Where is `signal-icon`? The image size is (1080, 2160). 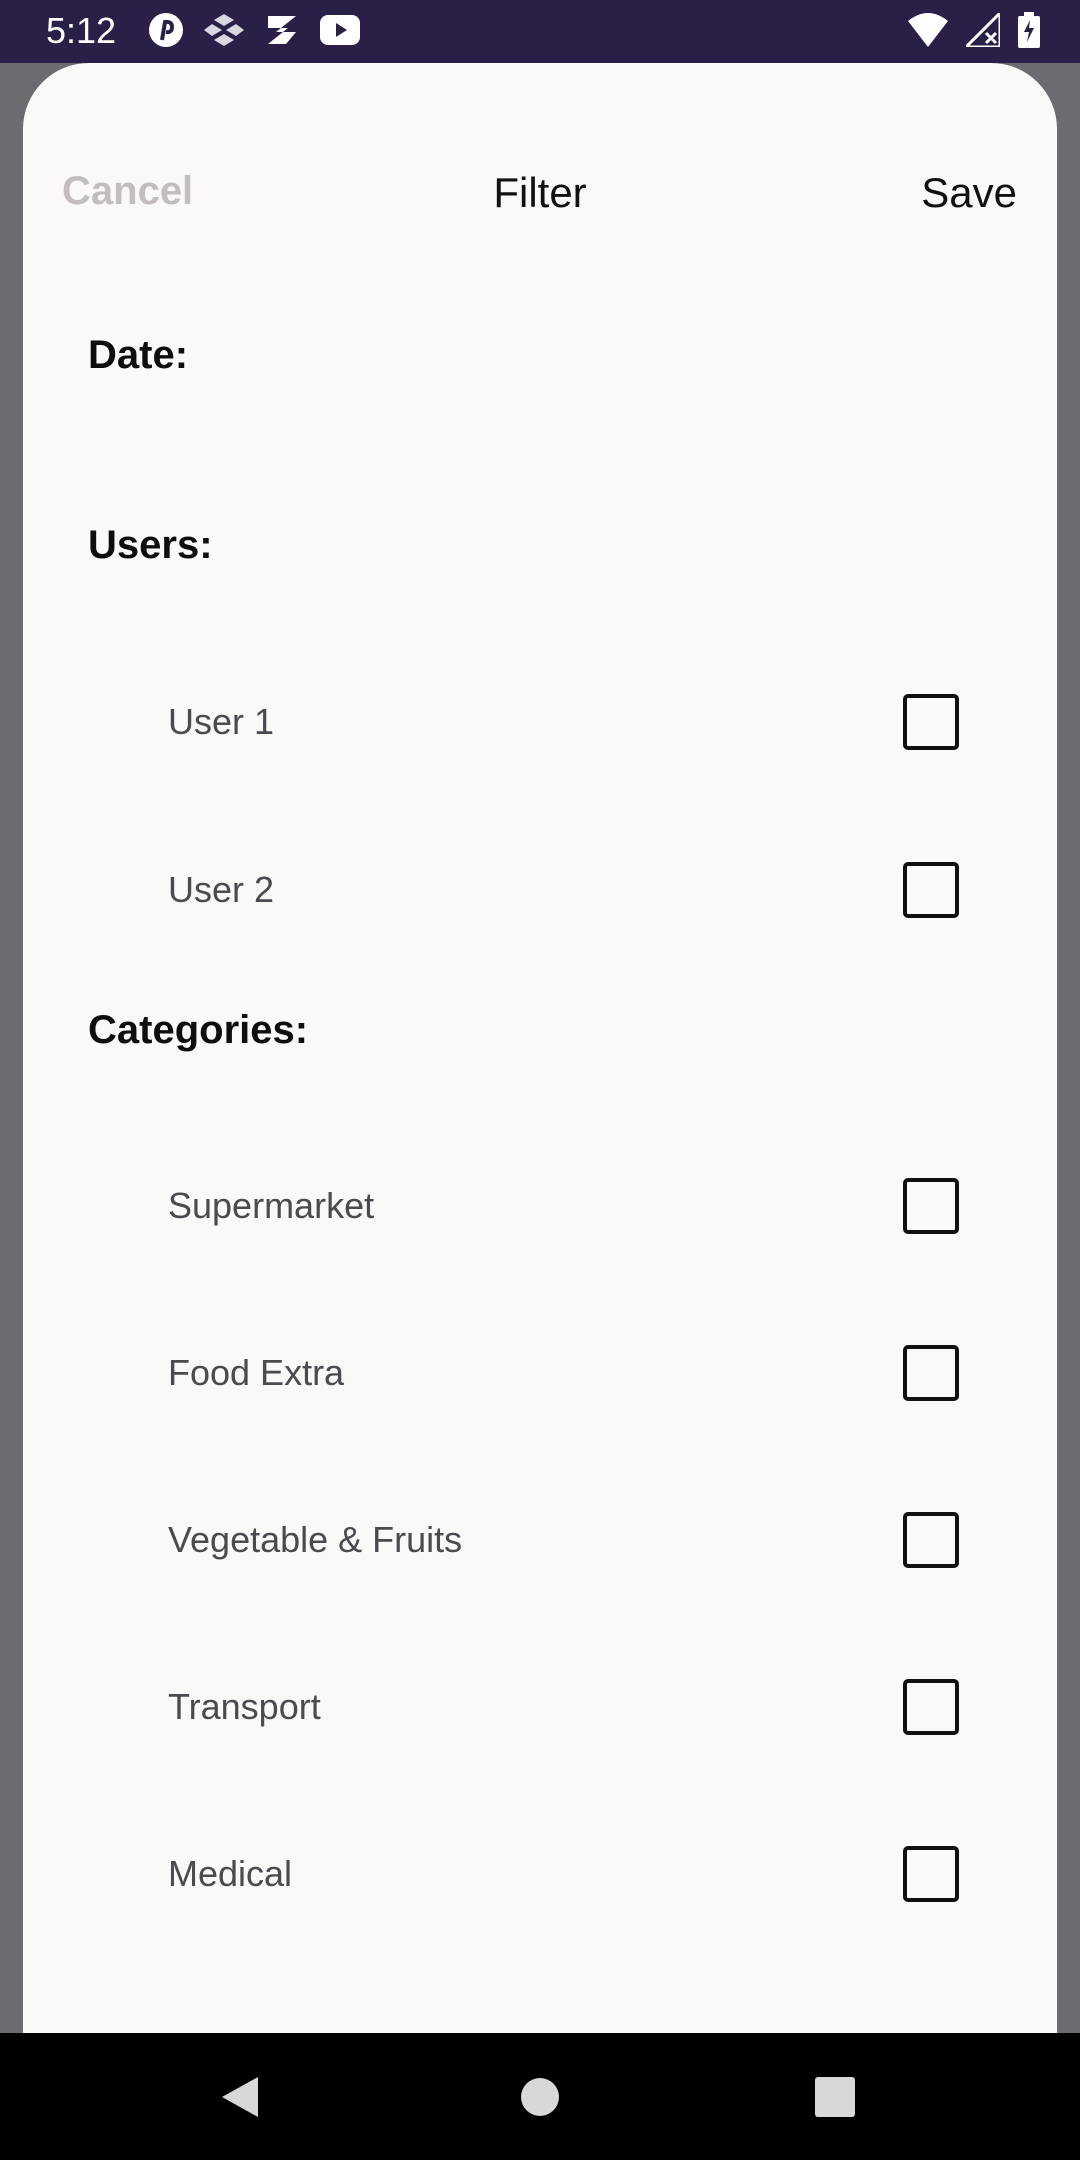 signal-icon is located at coordinates (983, 30).